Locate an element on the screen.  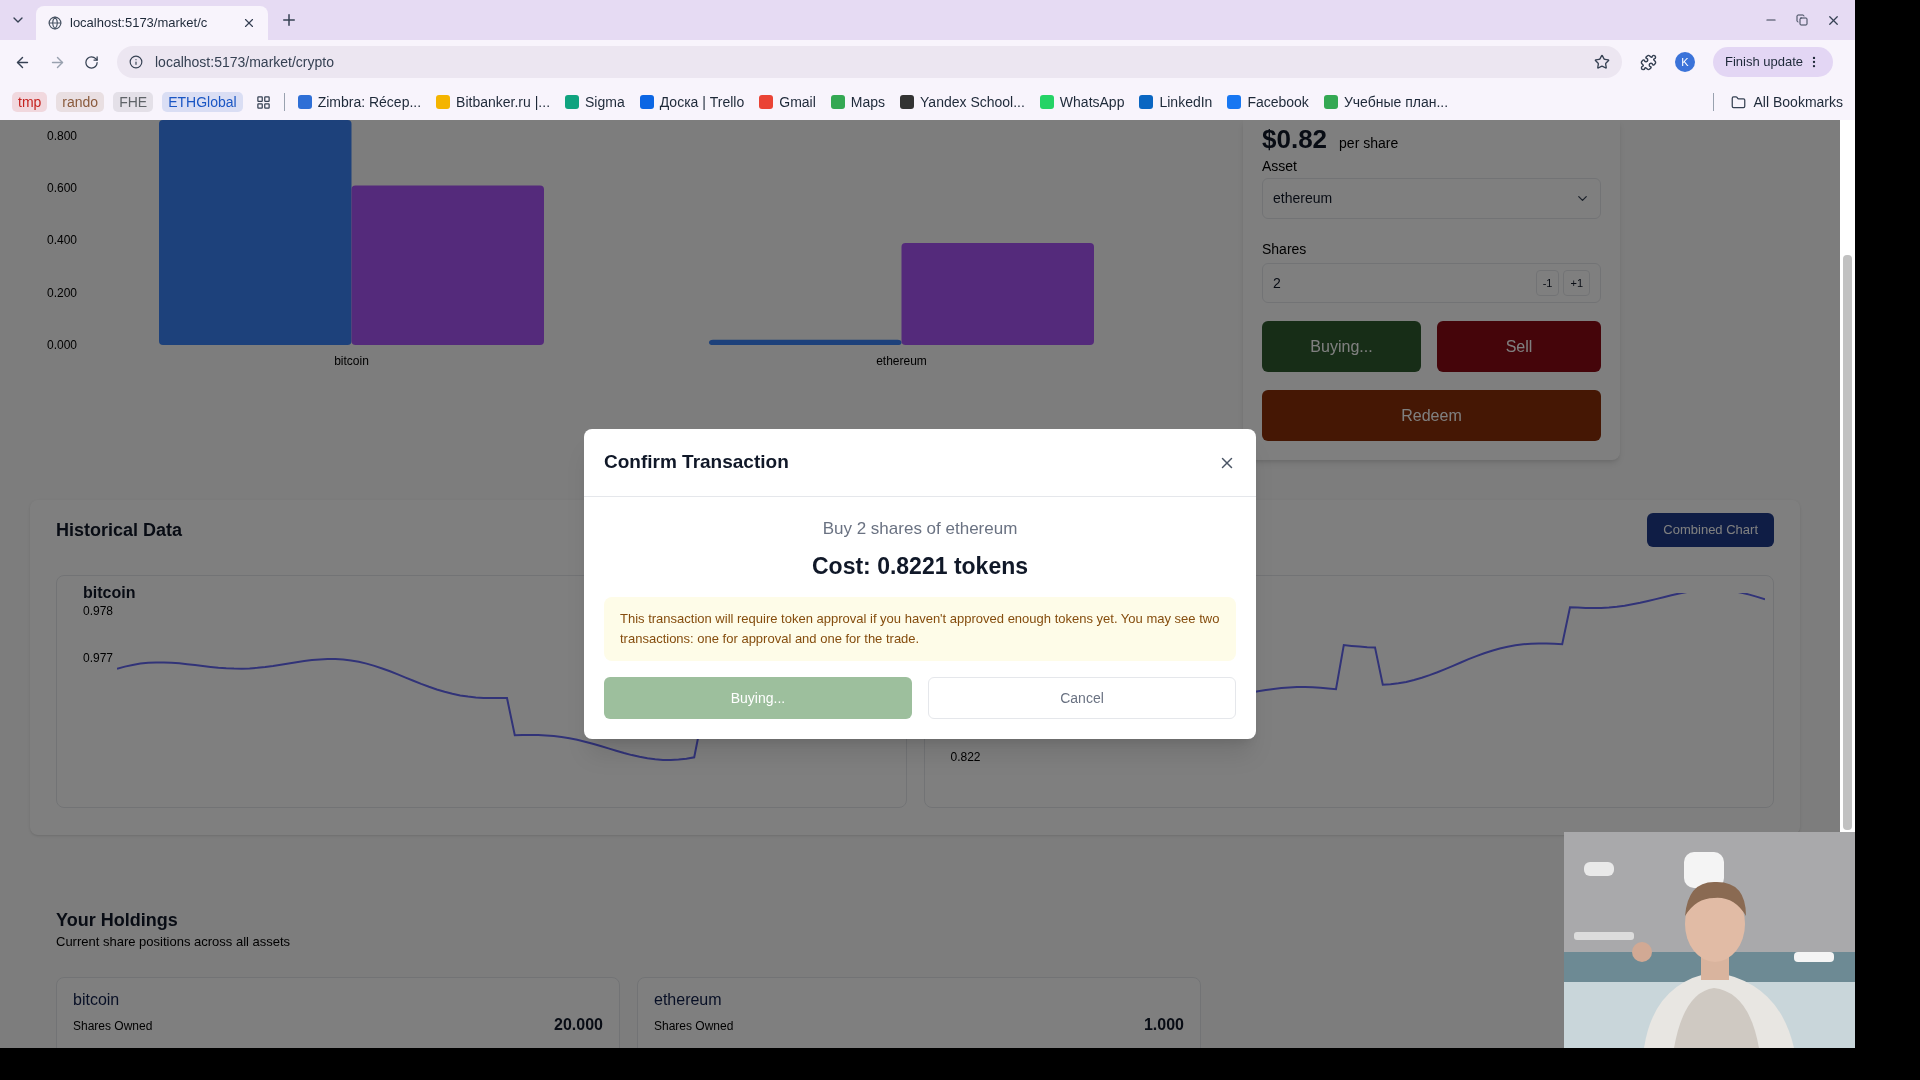
axis-tick-label: 0.977 is located at coordinates (99, 658).